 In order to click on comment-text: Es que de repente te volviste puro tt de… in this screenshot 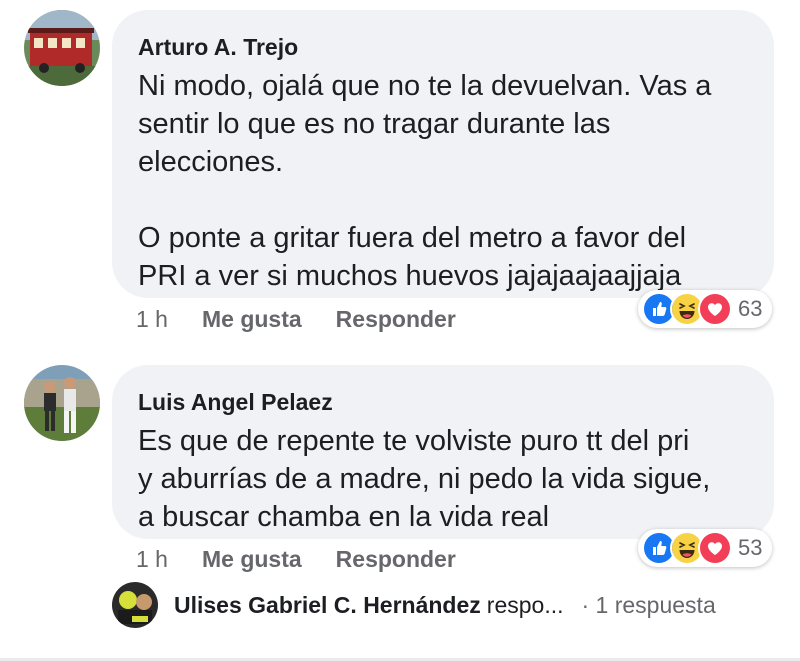, I will do `click(424, 479)`.